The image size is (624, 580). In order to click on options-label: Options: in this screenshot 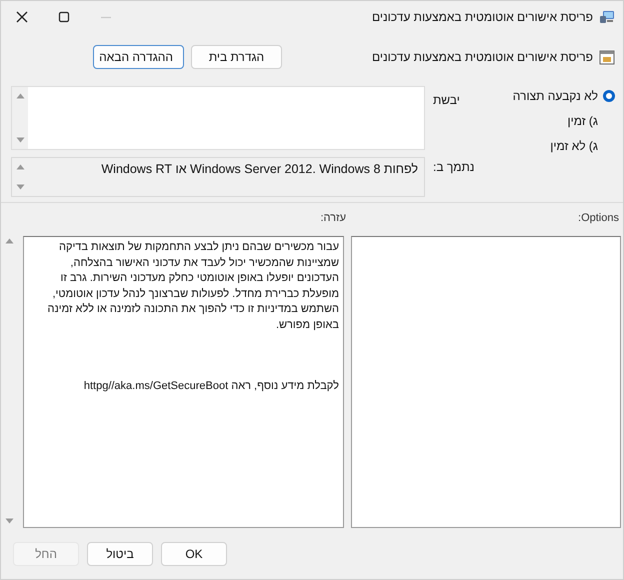, I will do `click(598, 218)`.